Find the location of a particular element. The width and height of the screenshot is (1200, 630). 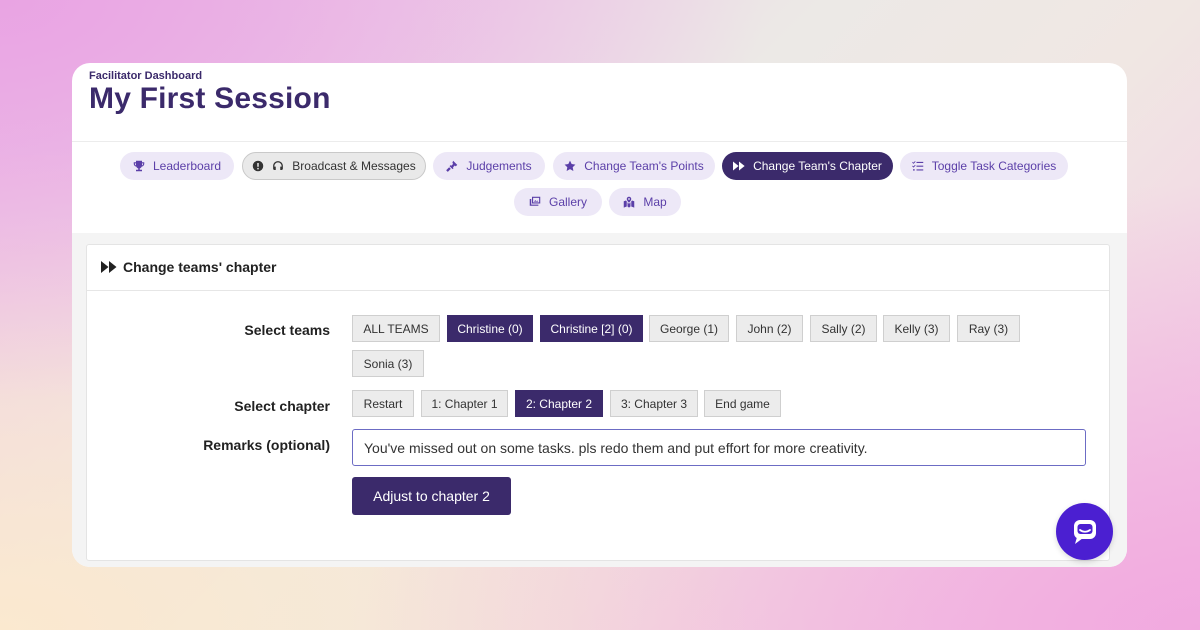

nav-gallery-label: Gallery is located at coordinates (567, 202).